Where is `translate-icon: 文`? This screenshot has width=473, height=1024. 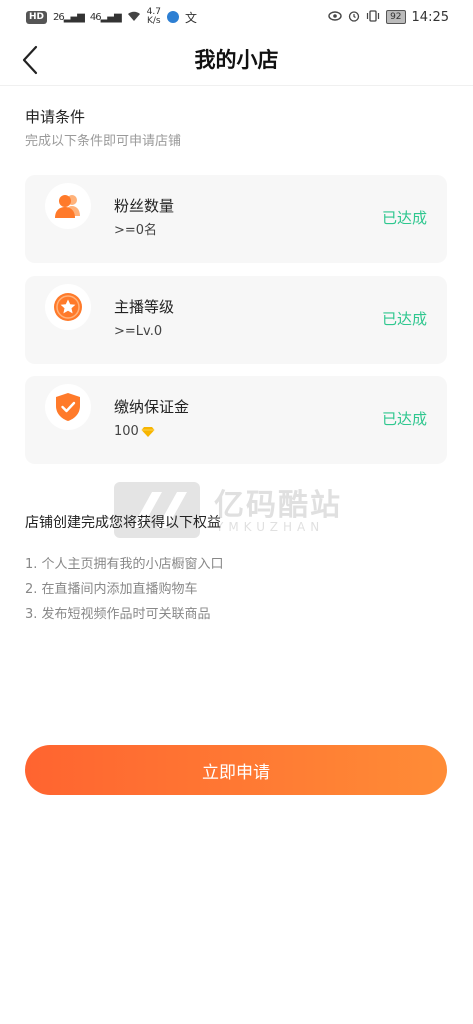
translate-icon: 文 is located at coordinates (190, 17).